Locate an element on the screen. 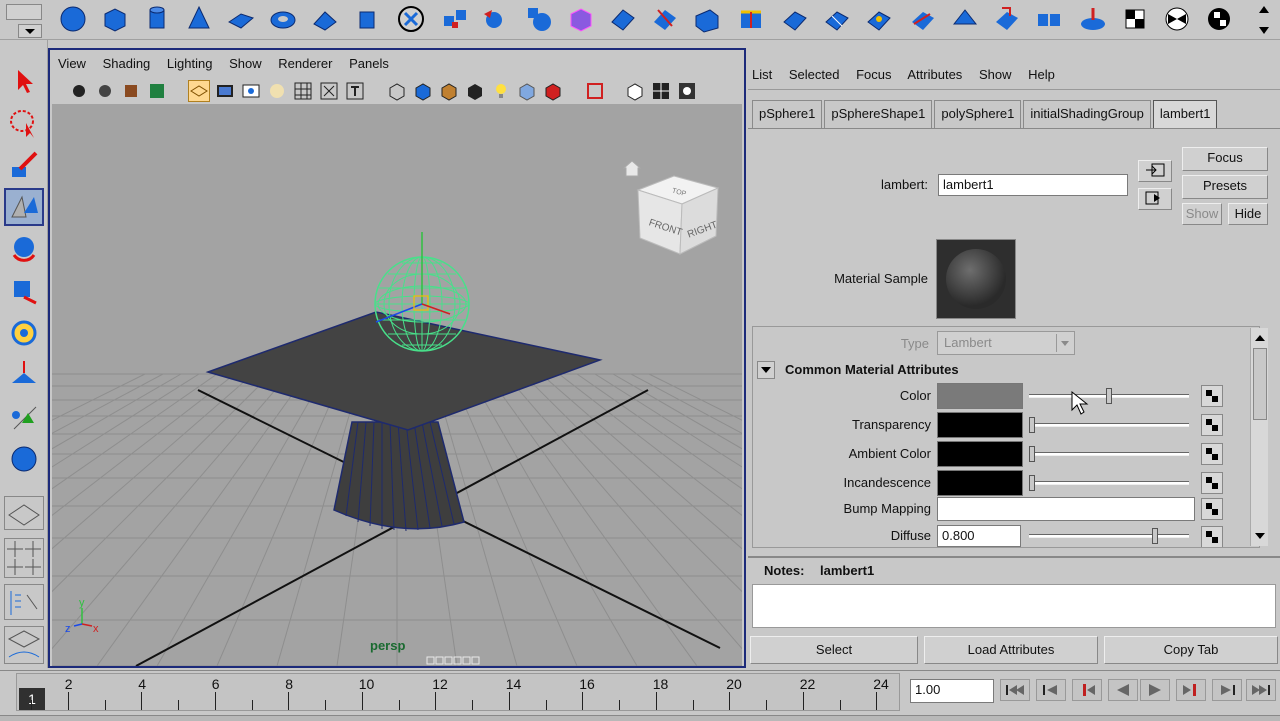 The image size is (1280, 721). poly-pipe-icon is located at coordinates (367, 19).